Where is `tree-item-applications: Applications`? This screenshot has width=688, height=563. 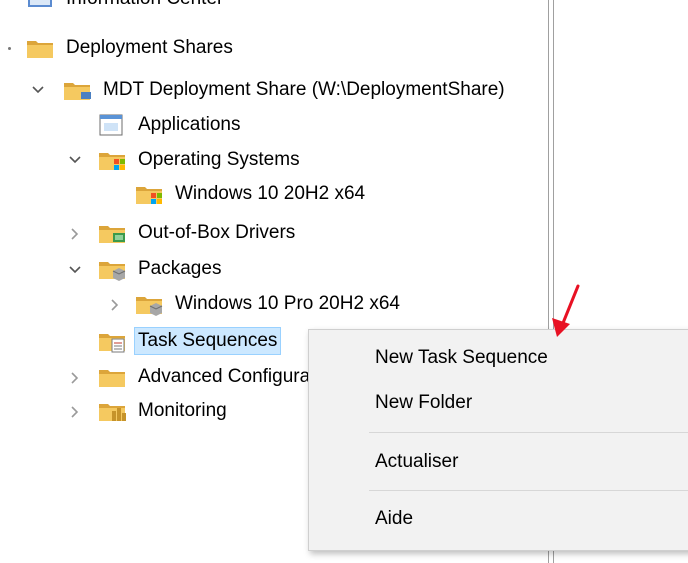 tree-item-applications: Applications is located at coordinates (171, 125).